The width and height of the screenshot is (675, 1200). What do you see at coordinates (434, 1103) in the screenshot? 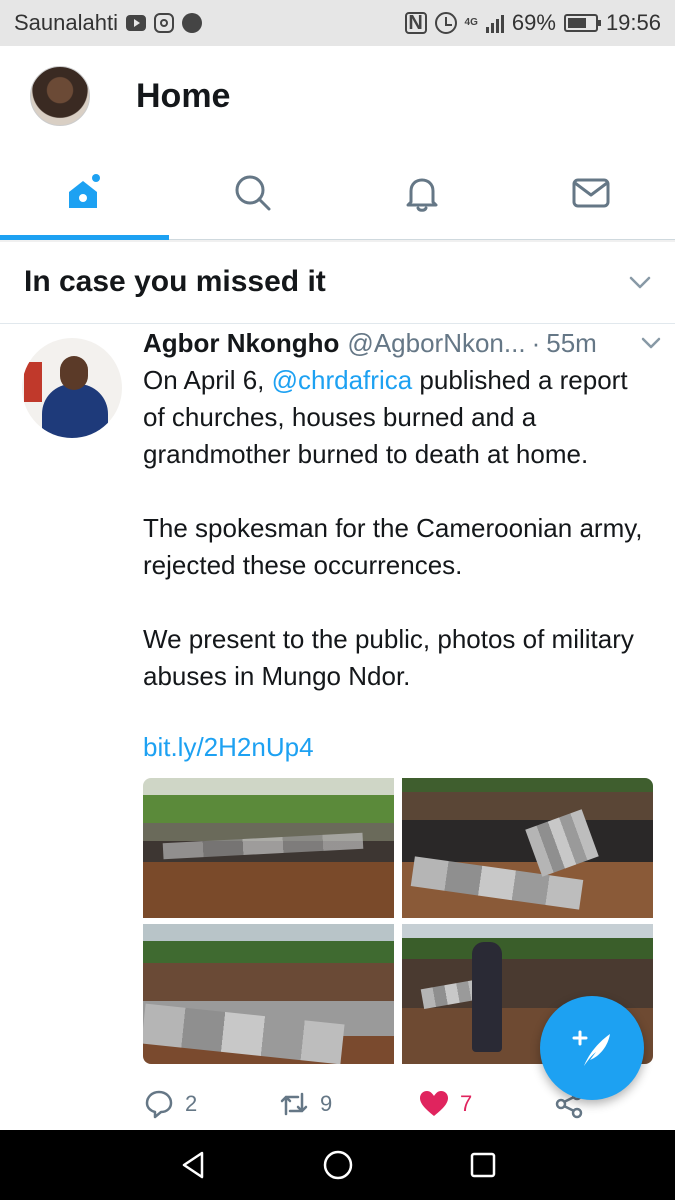
I see `heart-icon` at bounding box center [434, 1103].